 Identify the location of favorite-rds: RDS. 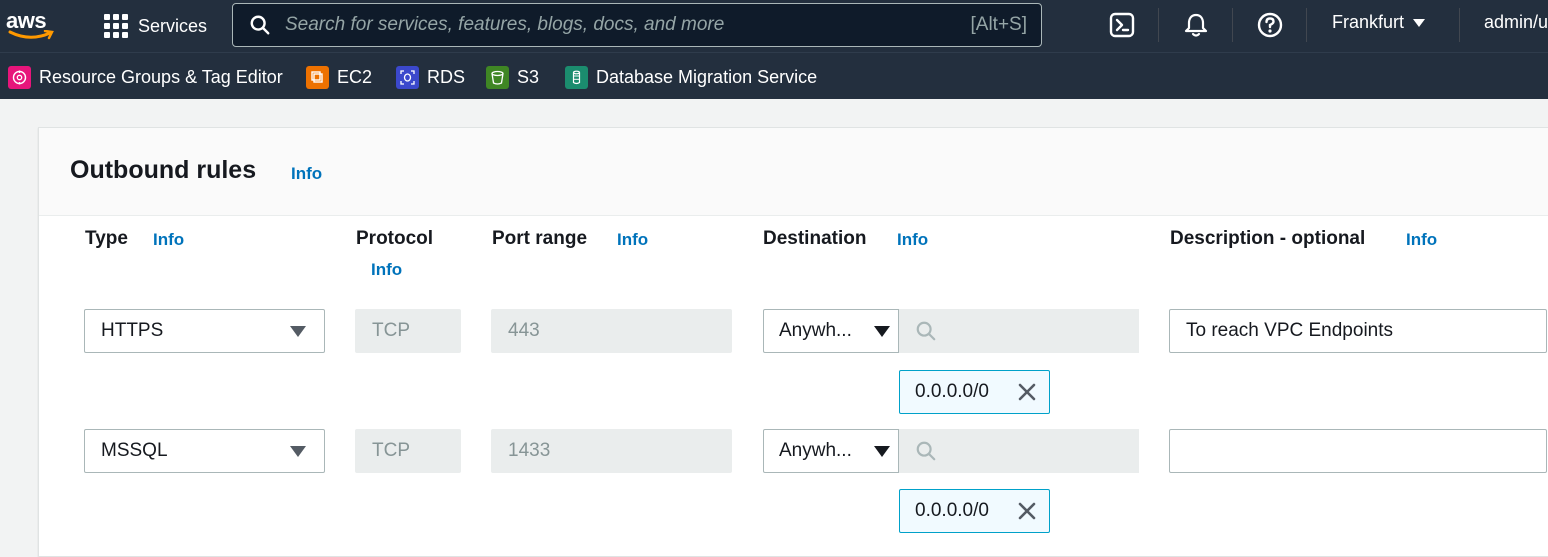
(431, 77).